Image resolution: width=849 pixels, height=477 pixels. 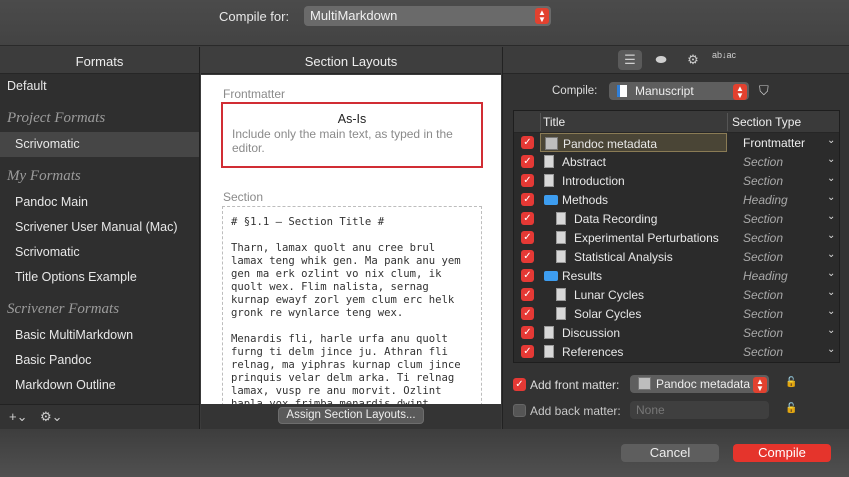 What do you see at coordinates (676, 161) in the screenshot?
I see `table-row: ✓ Abstract Section ⌄` at bounding box center [676, 161].